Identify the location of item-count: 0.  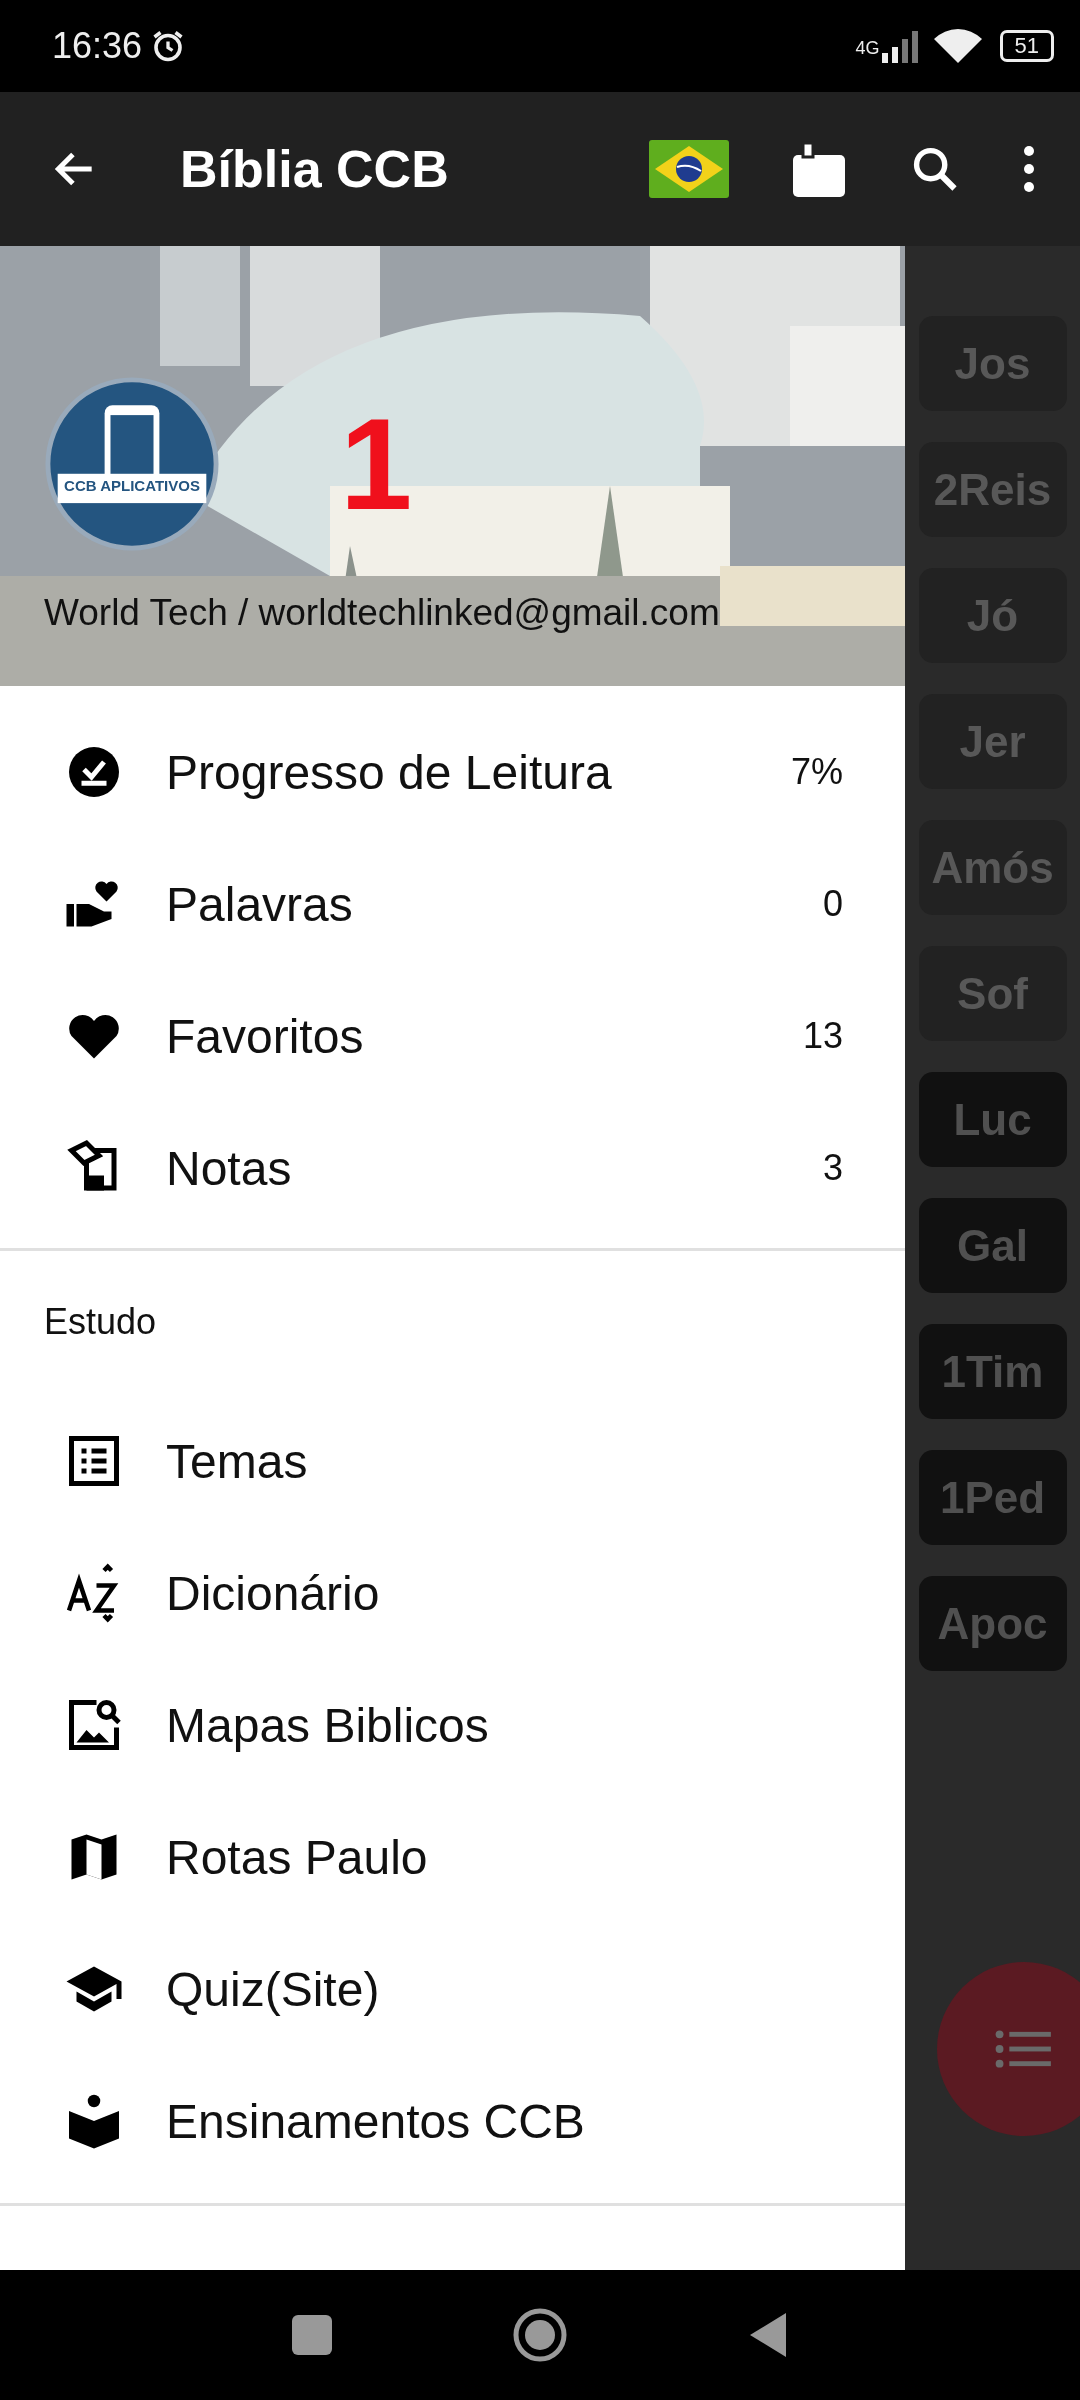
(832, 904).